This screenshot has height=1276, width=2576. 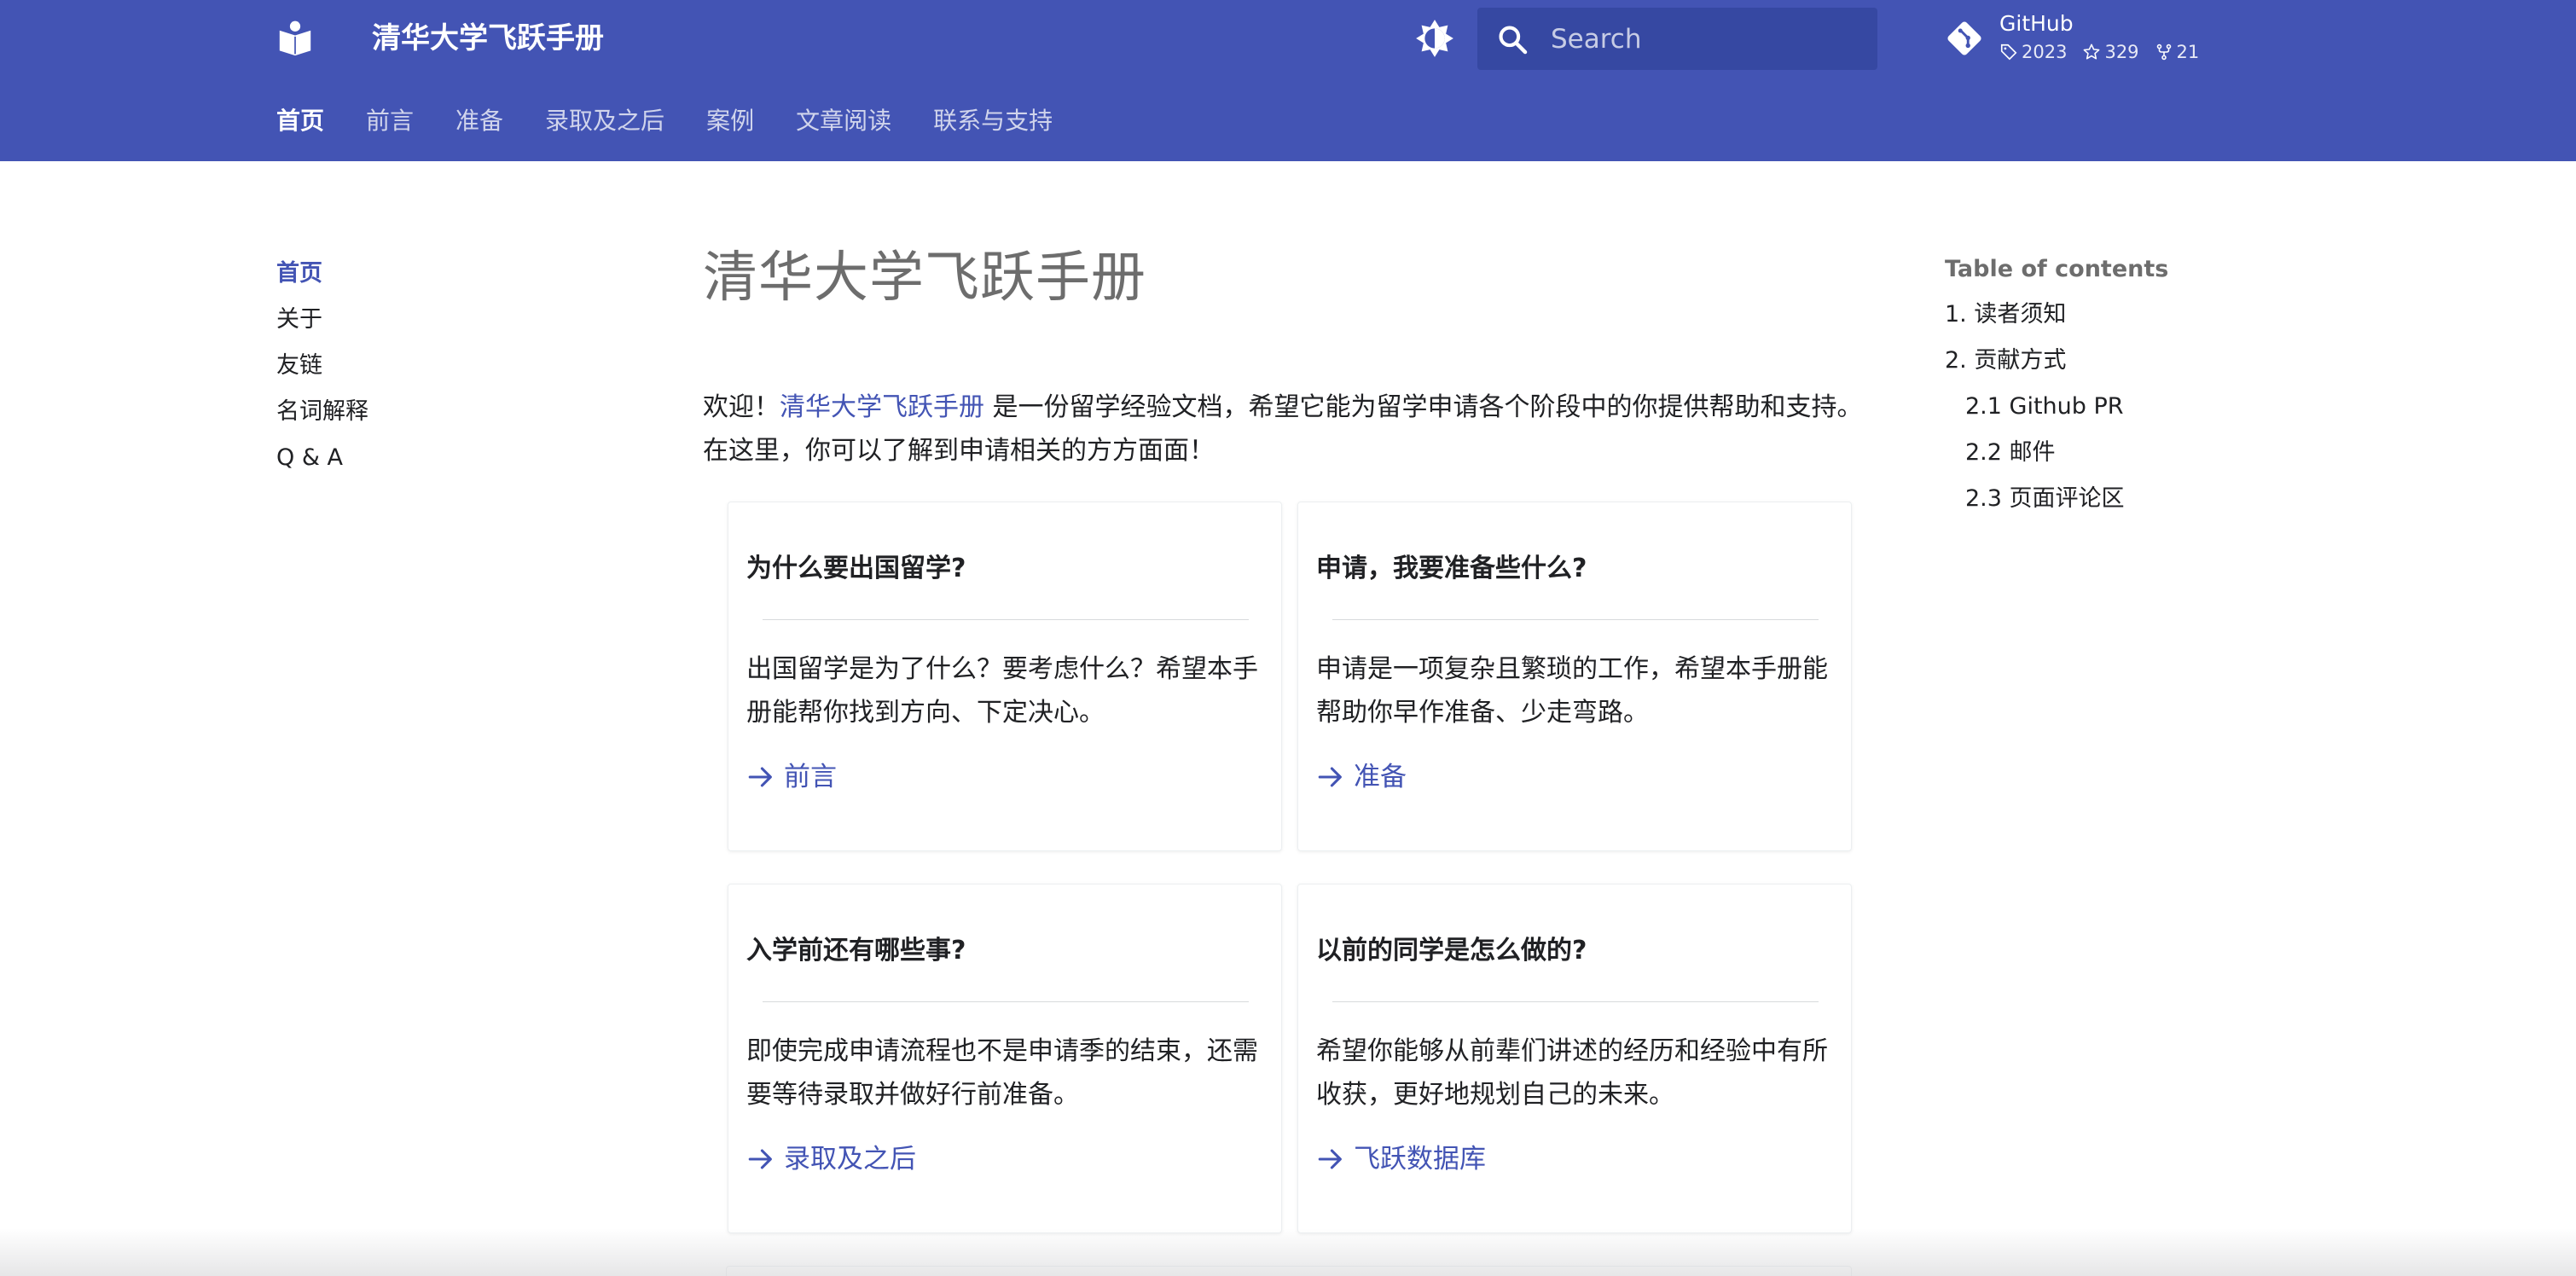 I want to click on intro-handbook-link: 清华大学飞跃手册, so click(x=882, y=407).